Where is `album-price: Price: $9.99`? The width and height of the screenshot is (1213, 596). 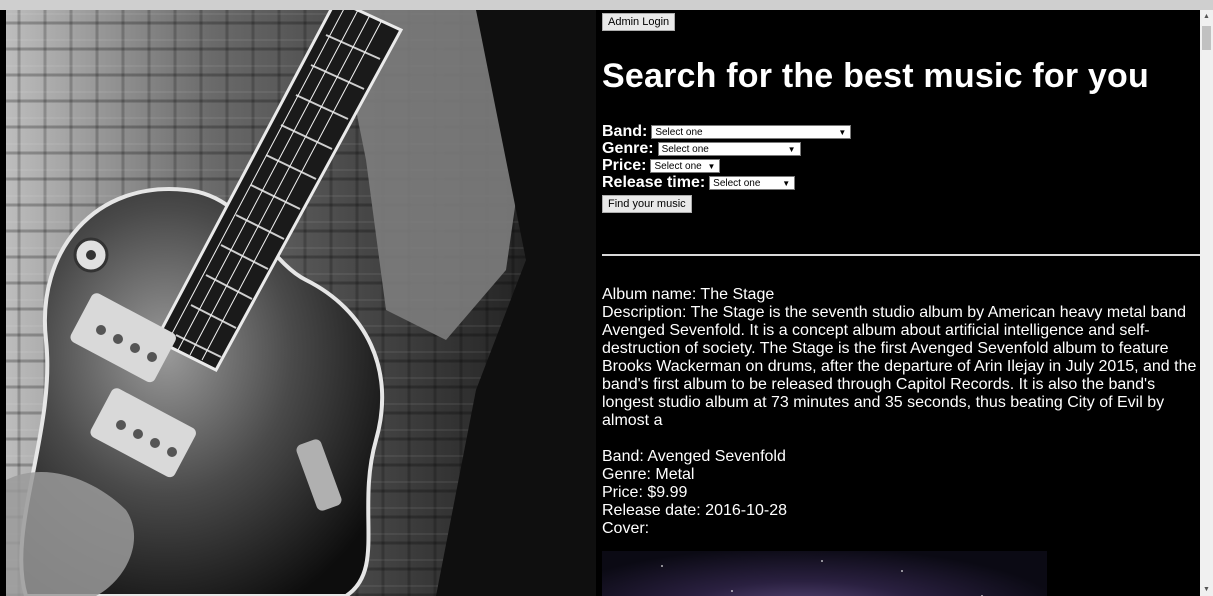 album-price: Price: $9.99 is located at coordinates (645, 492).